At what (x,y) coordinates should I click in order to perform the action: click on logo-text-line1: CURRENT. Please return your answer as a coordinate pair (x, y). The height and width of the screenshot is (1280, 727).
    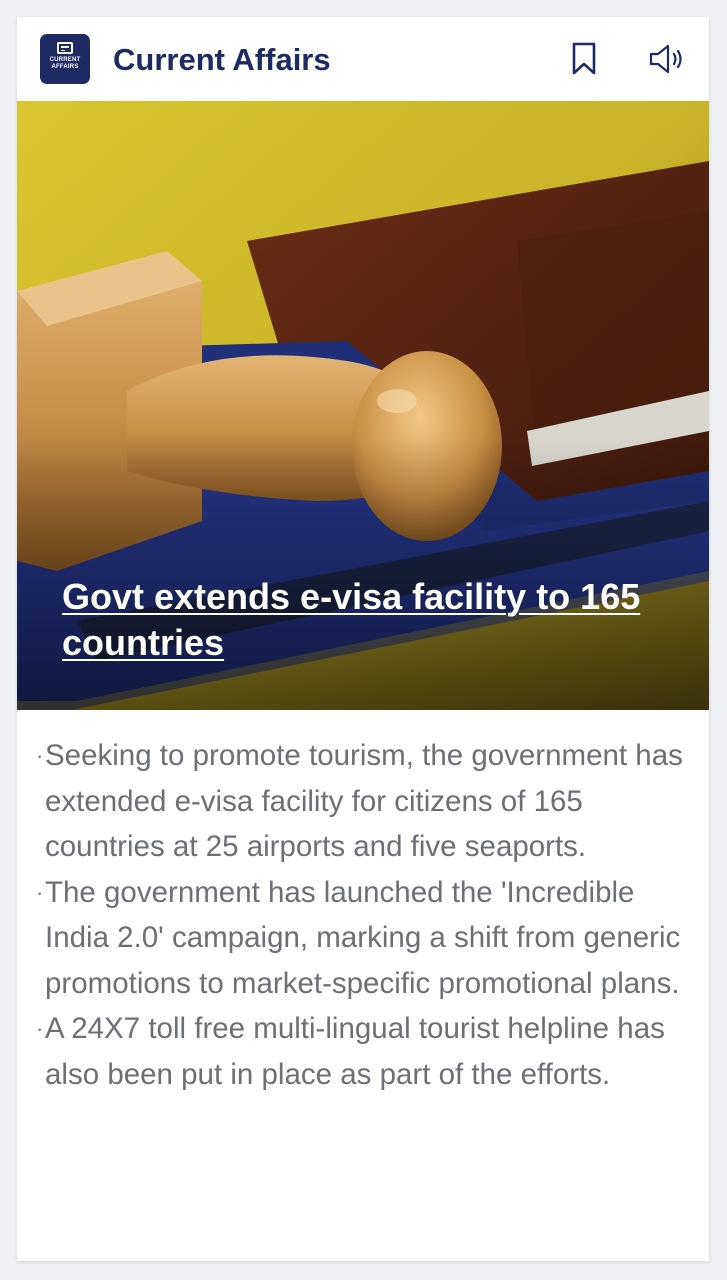
    Looking at the image, I should click on (65, 60).